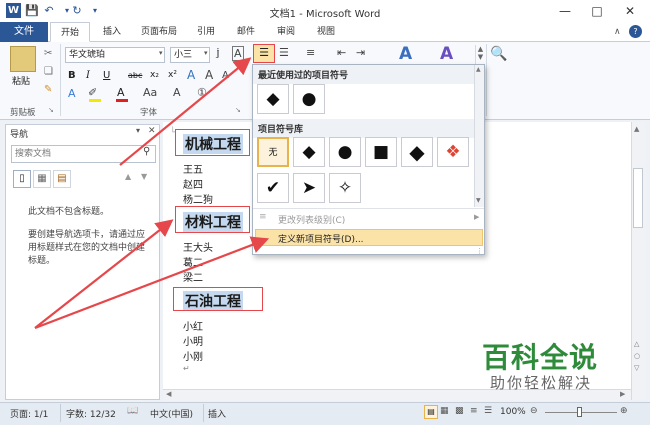  I want to click on annotation-arrow-to-heading, so click(104, 274).